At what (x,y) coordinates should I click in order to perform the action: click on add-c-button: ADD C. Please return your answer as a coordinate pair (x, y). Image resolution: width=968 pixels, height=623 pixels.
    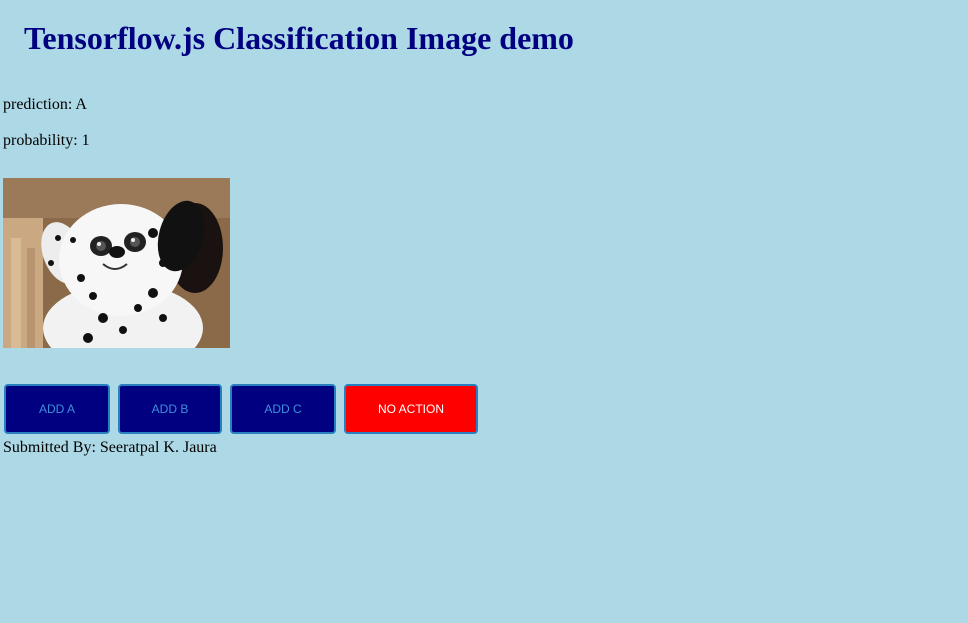
    Looking at the image, I should click on (283, 409).